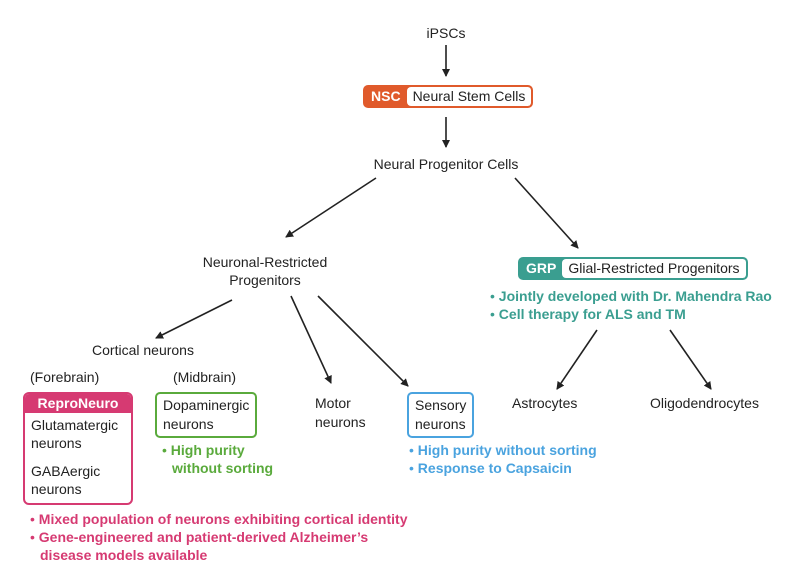 This screenshot has width=800, height=585. What do you see at coordinates (546, 213) in the screenshot?
I see `arrow-npc-grp` at bounding box center [546, 213].